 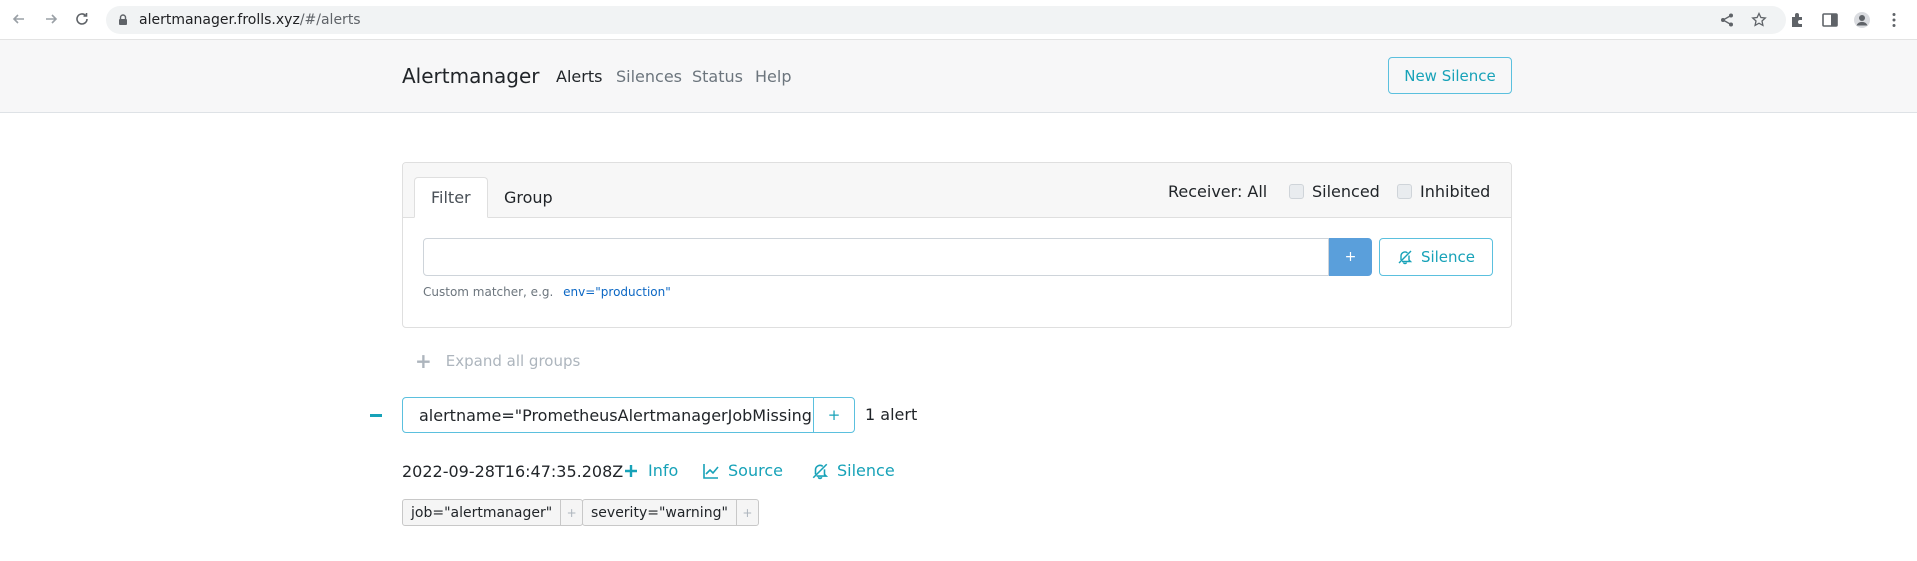 I want to click on nav-link-silences: Silences, so click(x=649, y=76).